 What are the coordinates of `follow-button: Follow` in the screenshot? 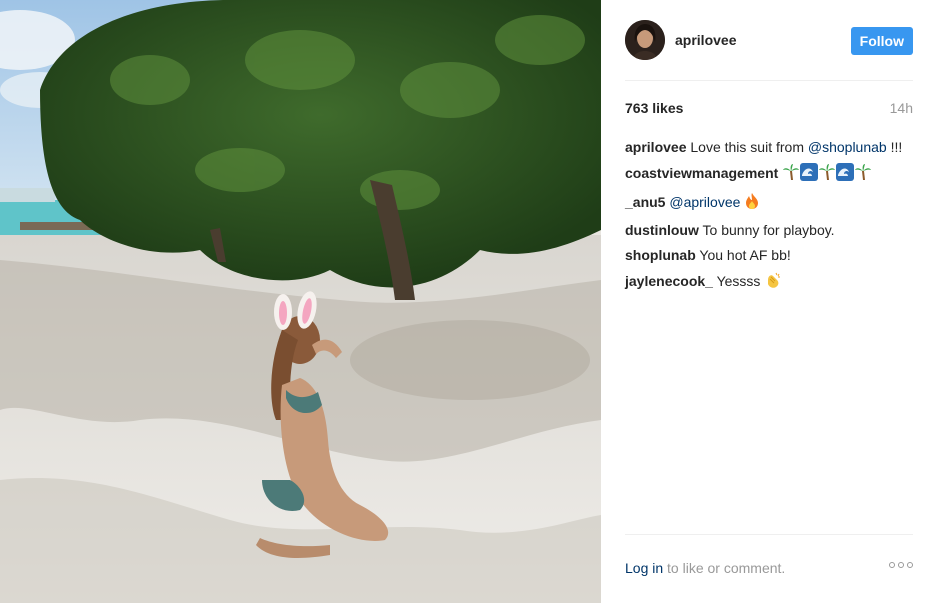 It's located at (881, 41).